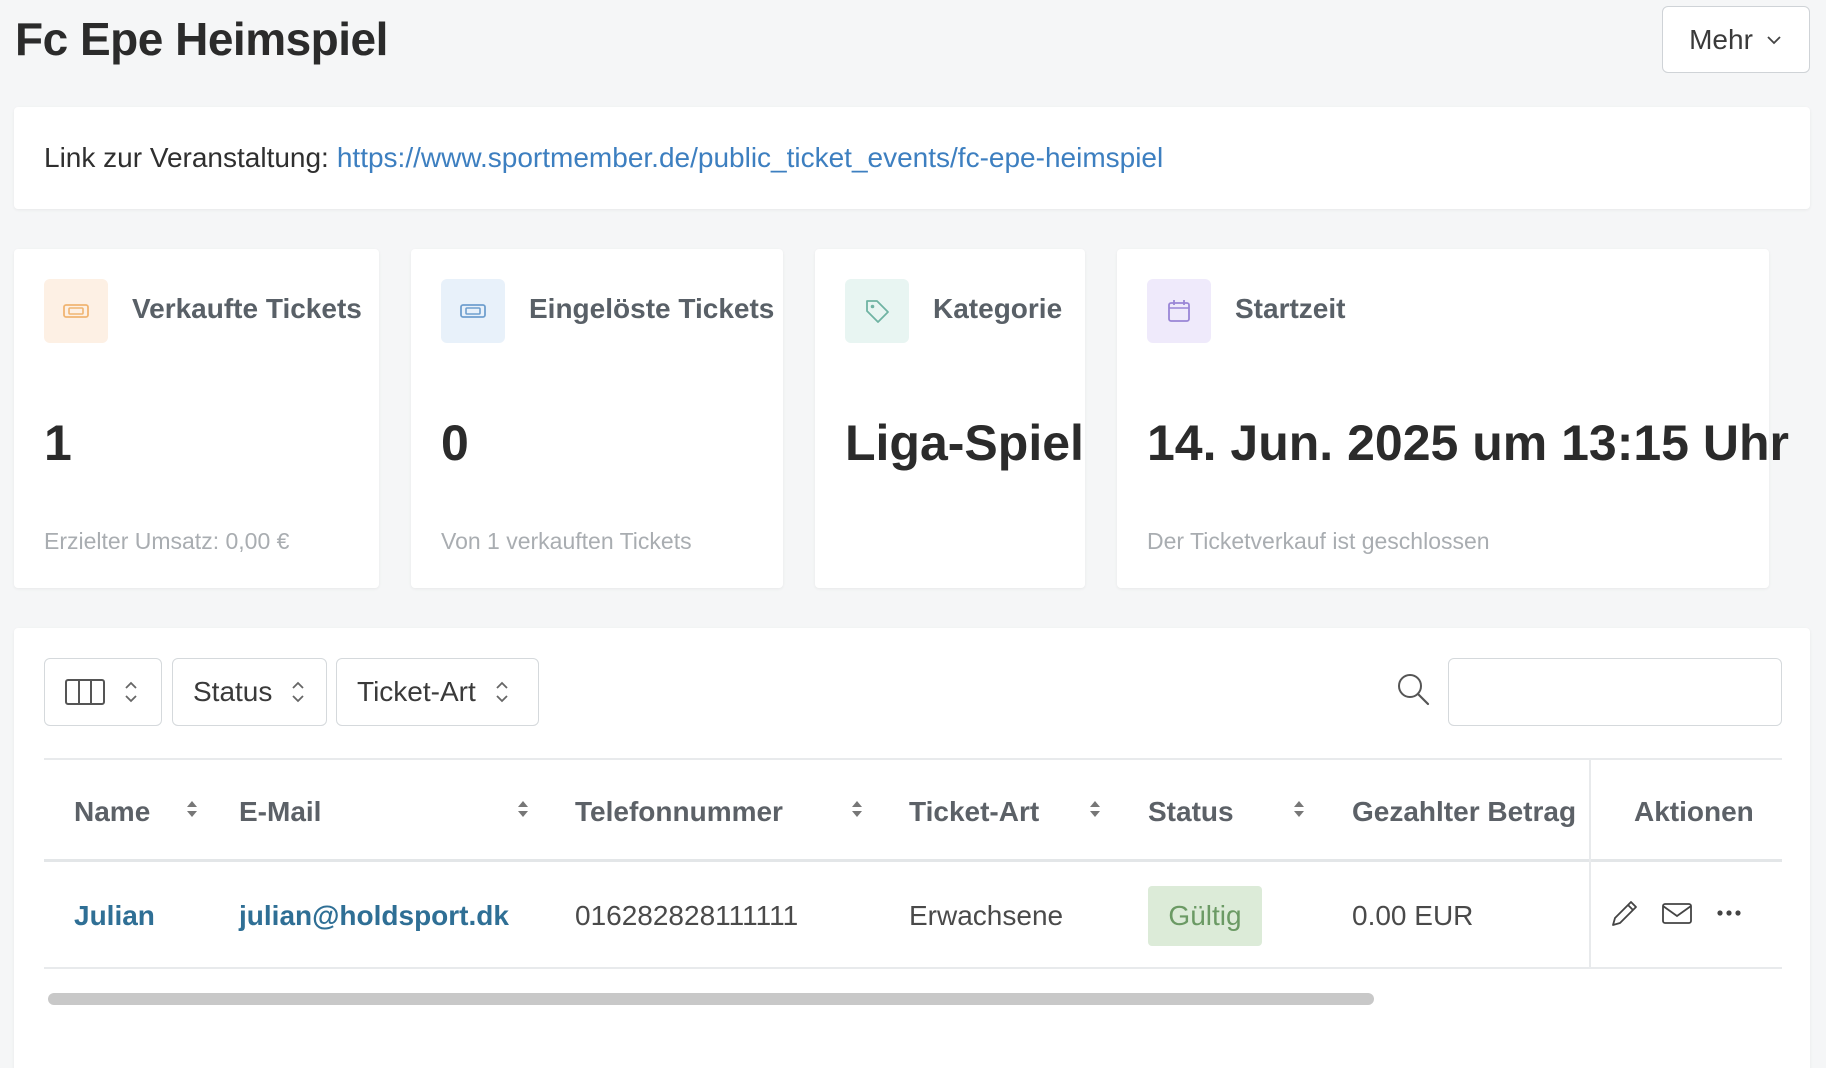 This screenshot has height=1068, width=1826. I want to click on column-header-phone: Telefonnummer, so click(679, 812).